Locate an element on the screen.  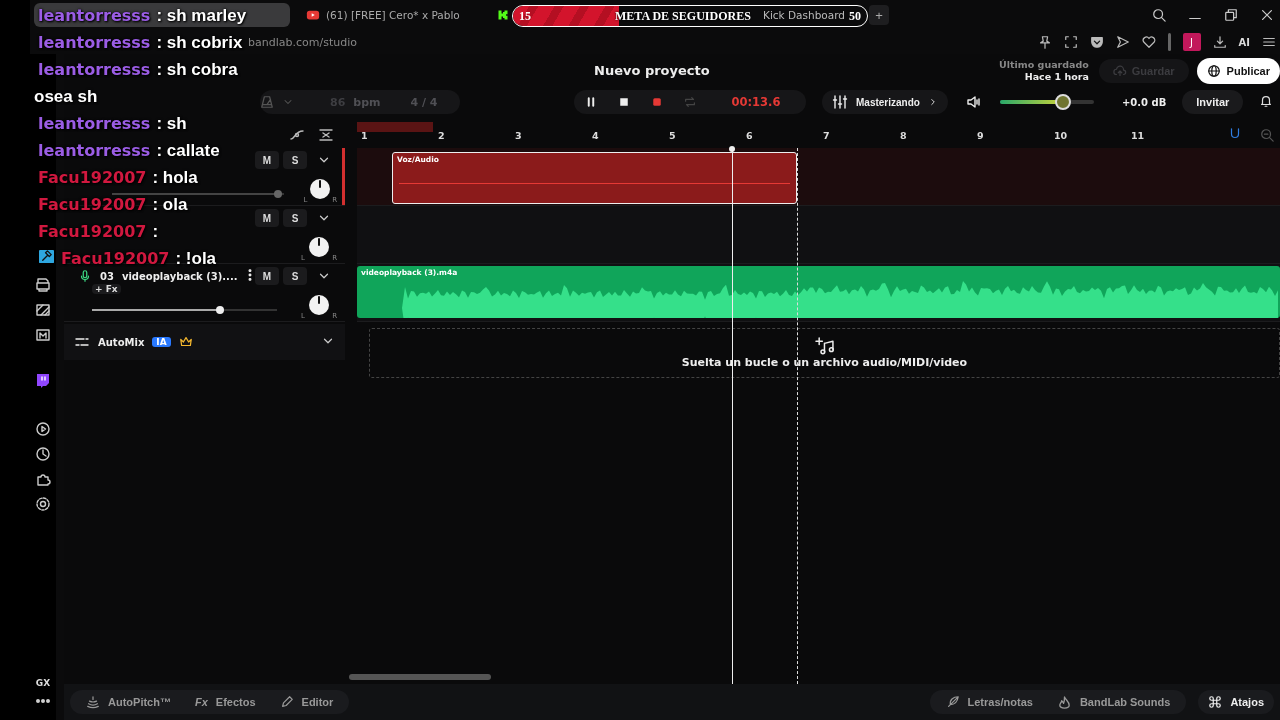
magnet-icon is located at coordinates (1235, 134).